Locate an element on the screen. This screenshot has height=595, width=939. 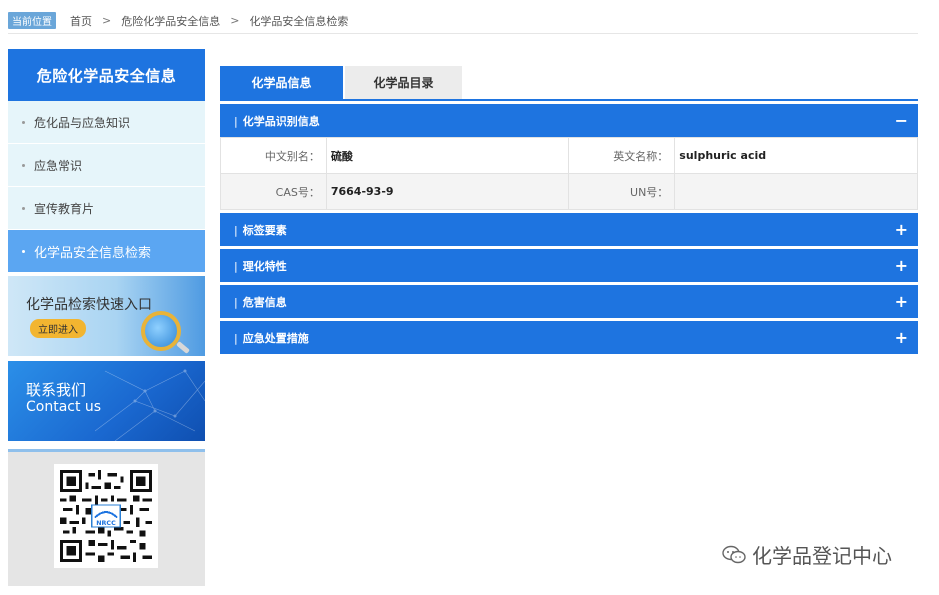
magnifier-icon is located at coordinates (161, 331).